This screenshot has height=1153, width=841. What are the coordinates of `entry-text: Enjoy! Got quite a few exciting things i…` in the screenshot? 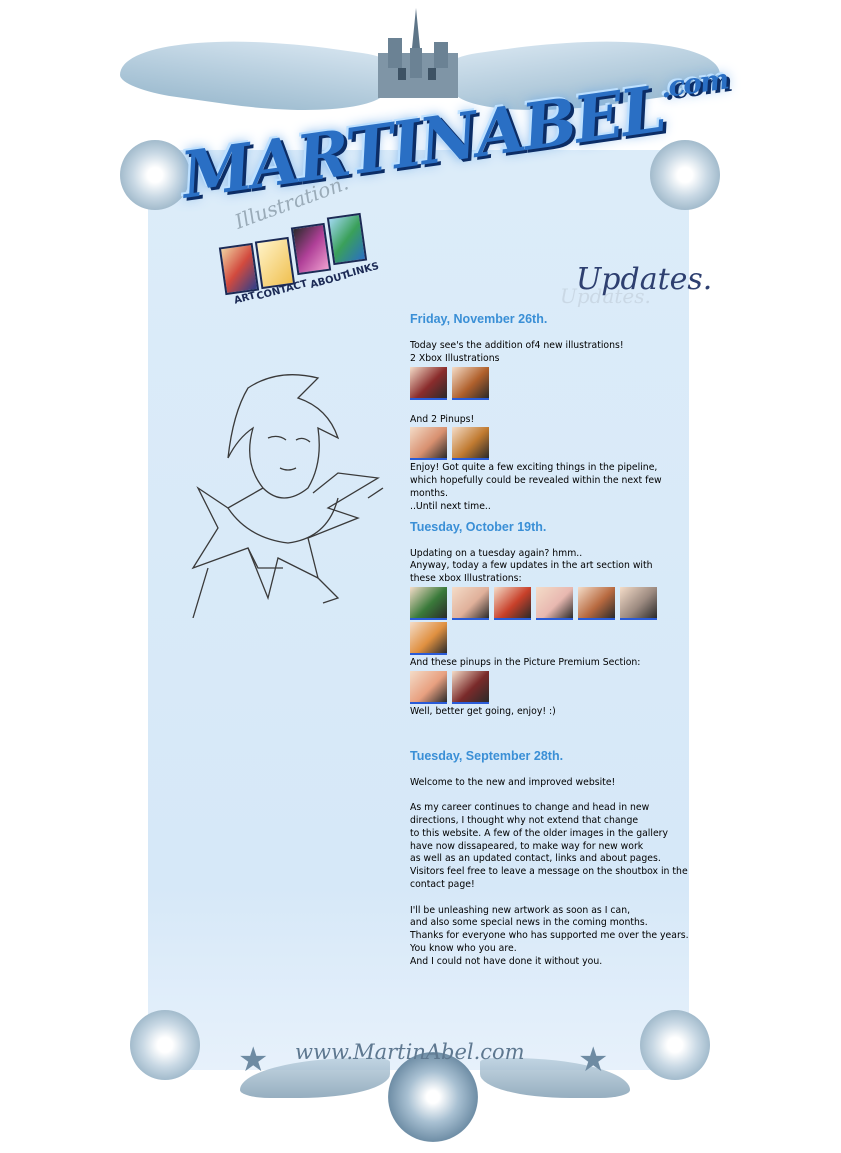 It's located at (536, 487).